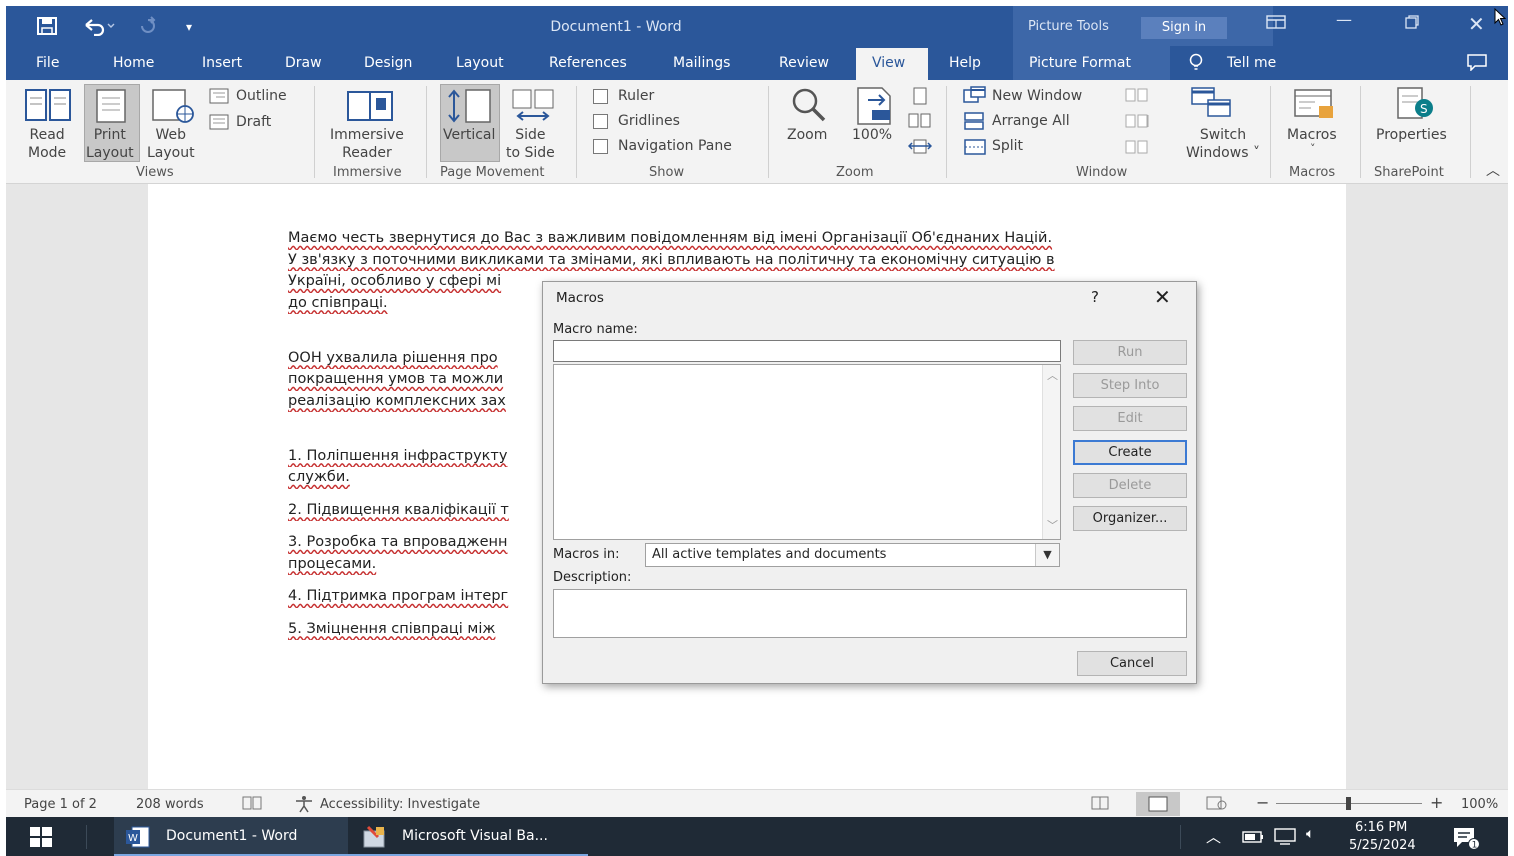 The image size is (1514, 856). What do you see at coordinates (1130, 452) in the screenshot?
I see `create-button: Create` at bounding box center [1130, 452].